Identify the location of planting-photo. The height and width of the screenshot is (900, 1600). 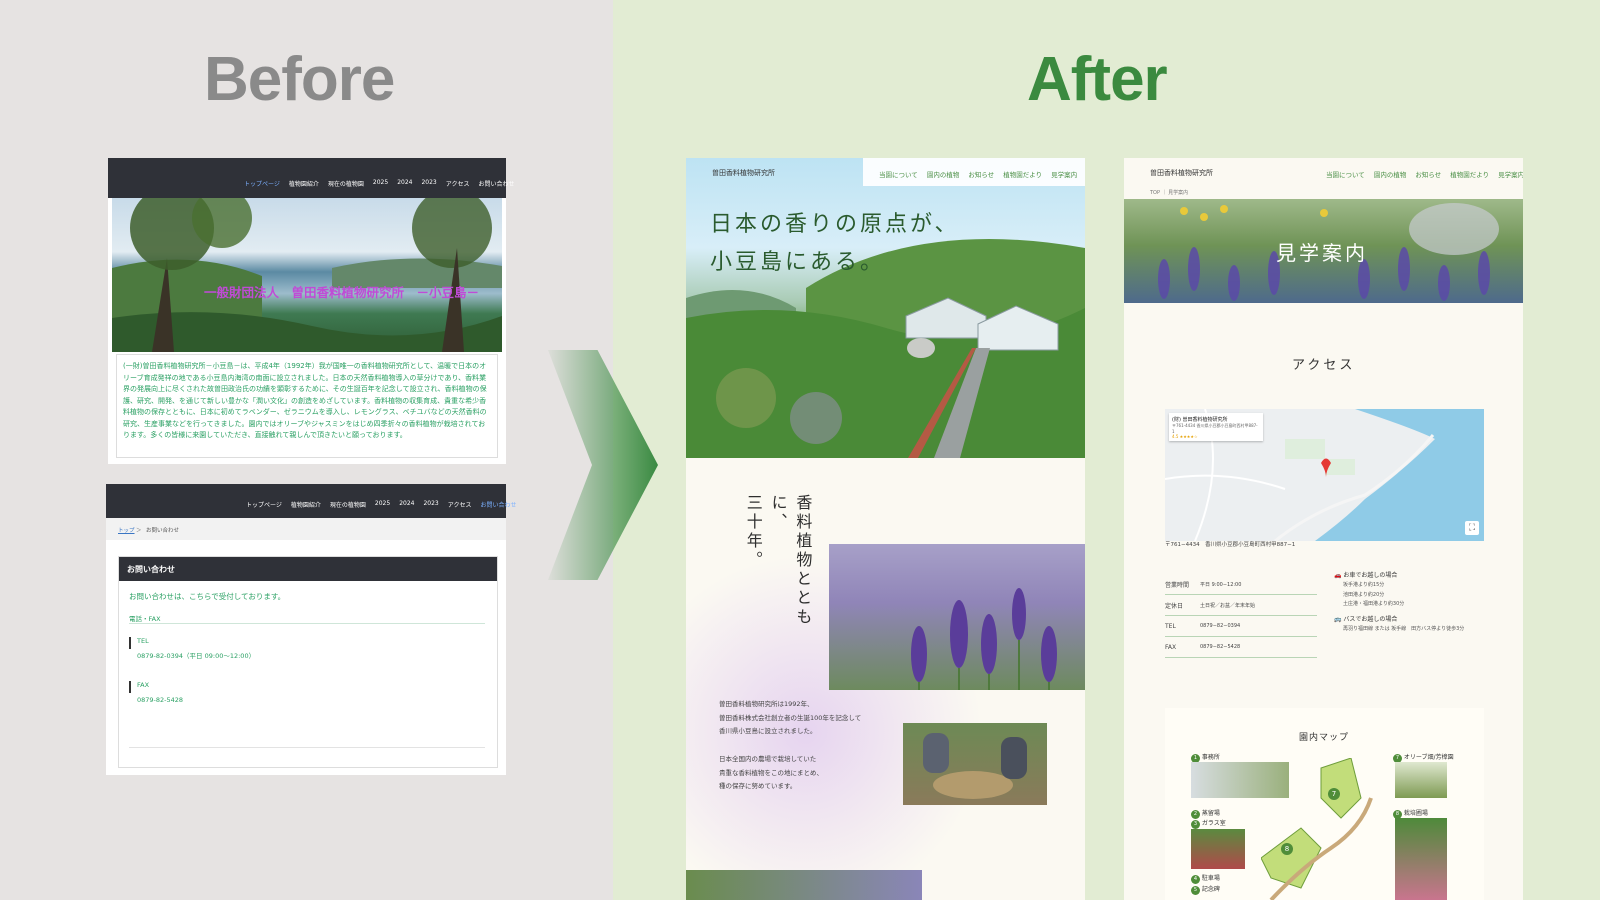
(975, 764).